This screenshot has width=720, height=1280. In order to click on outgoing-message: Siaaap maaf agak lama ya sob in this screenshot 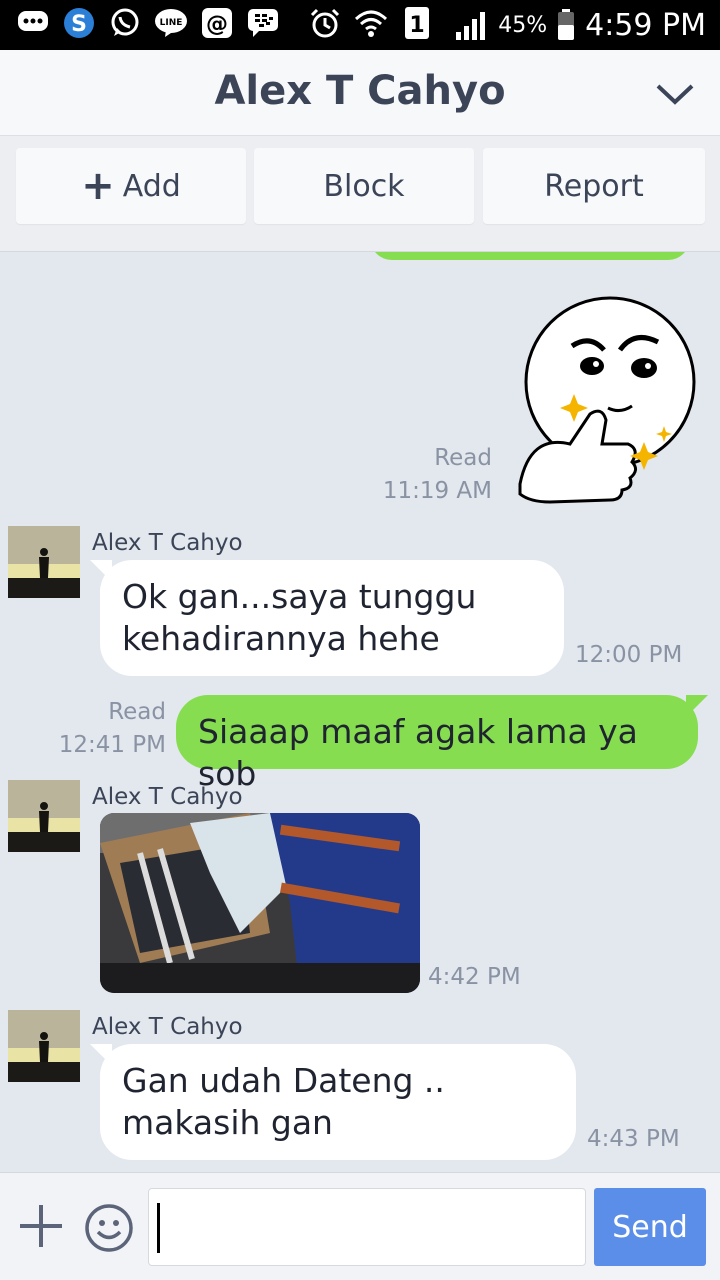, I will do `click(442, 744)`.